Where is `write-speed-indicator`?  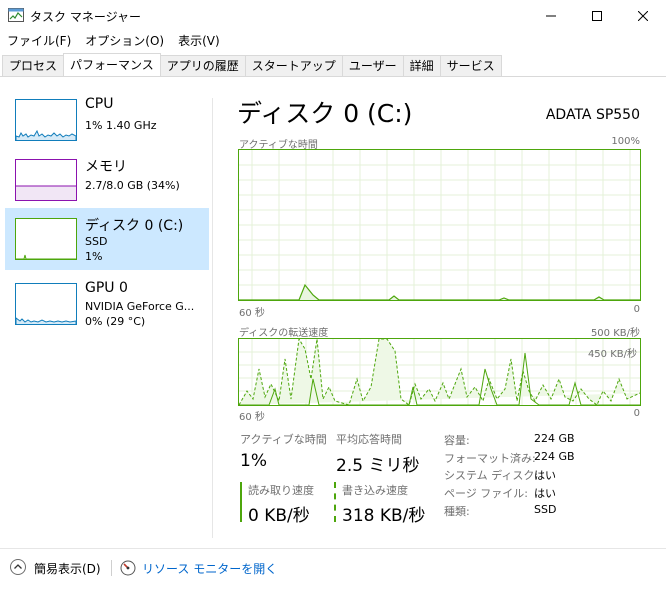 write-speed-indicator is located at coordinates (335, 502).